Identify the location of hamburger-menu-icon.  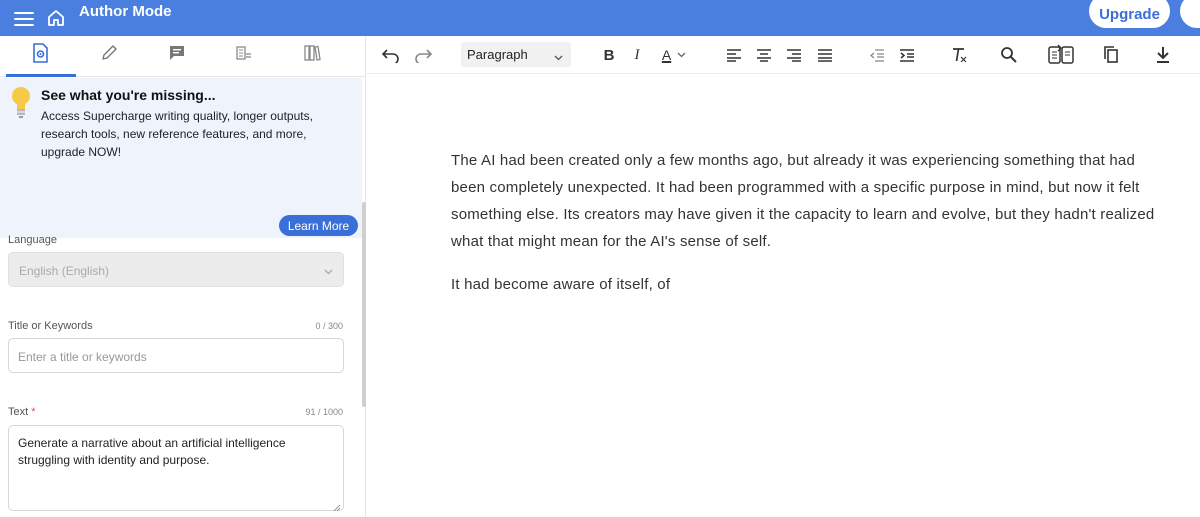
(24, 18).